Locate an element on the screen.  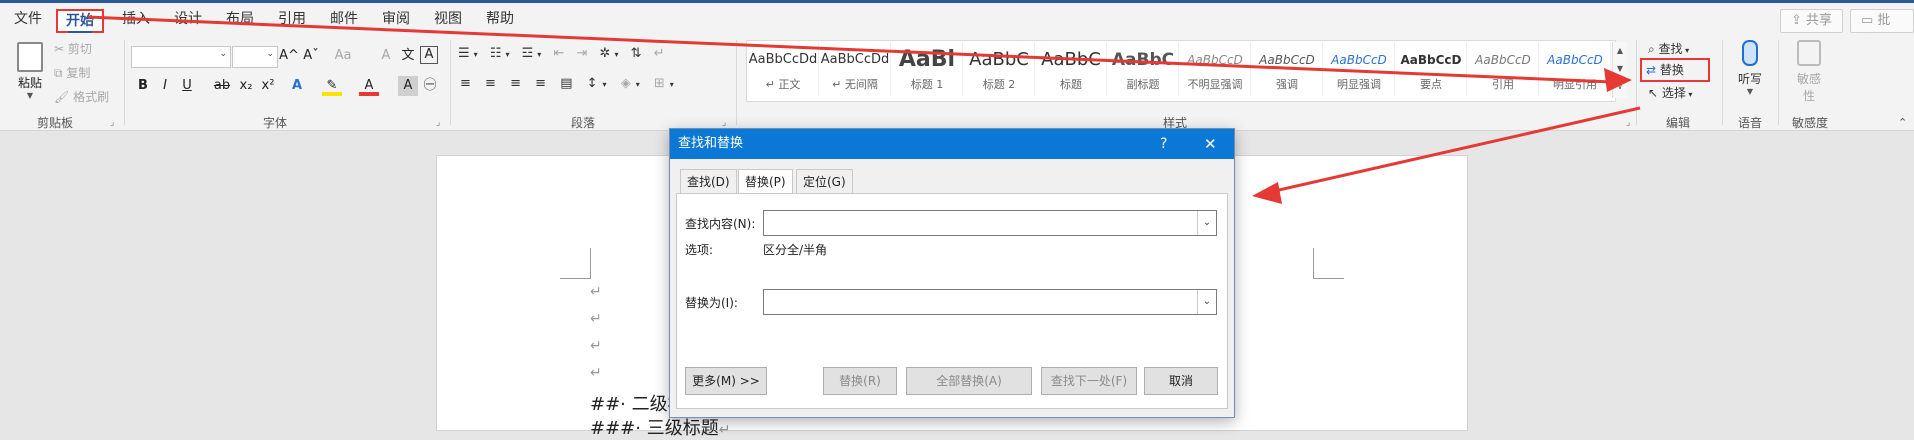
arrow-replace-to-dialog is located at coordinates (1455, 150).